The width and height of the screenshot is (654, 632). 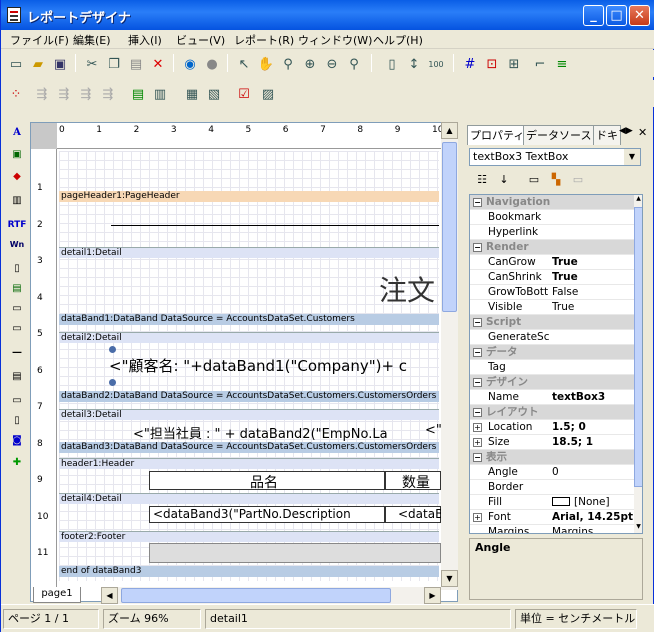 I want to click on property-value: 18.5; 1, so click(x=593, y=442).